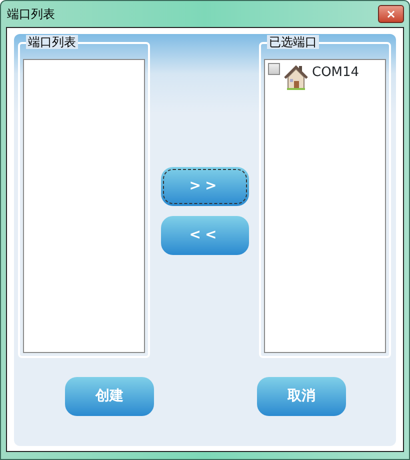  Describe the element at coordinates (296, 78) in the screenshot. I see `house-icon` at that location.